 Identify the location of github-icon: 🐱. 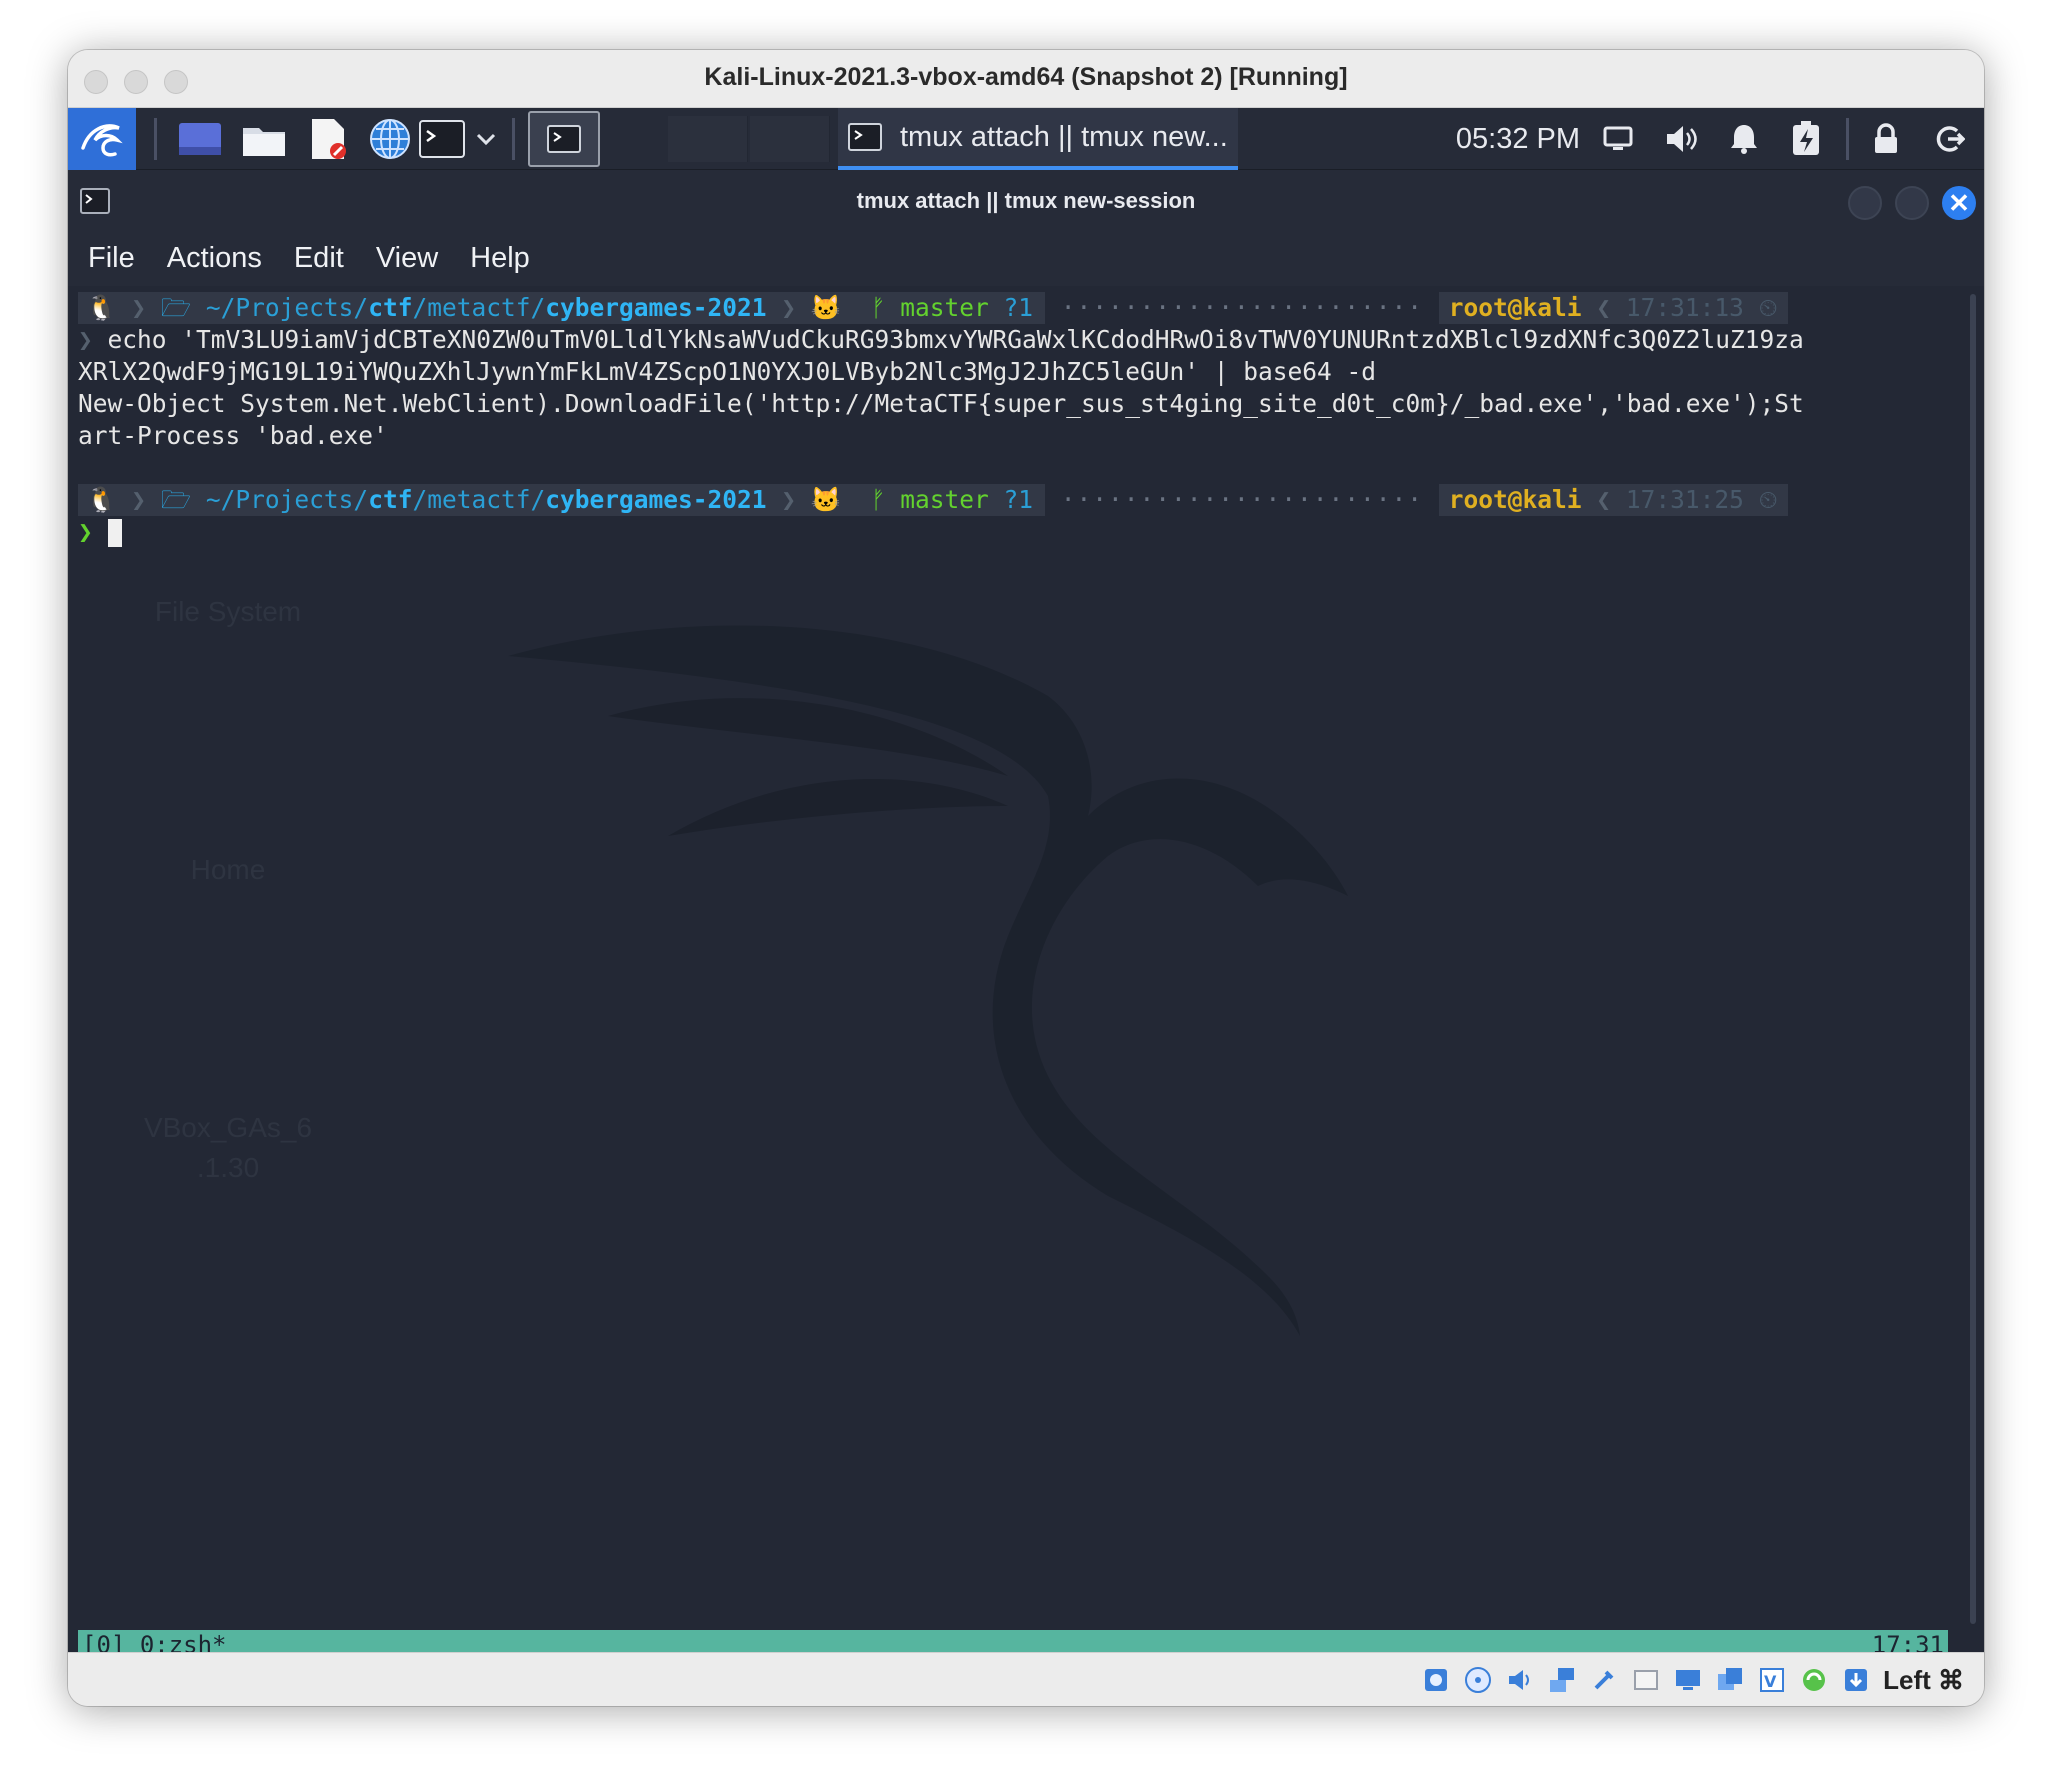
(833, 499).